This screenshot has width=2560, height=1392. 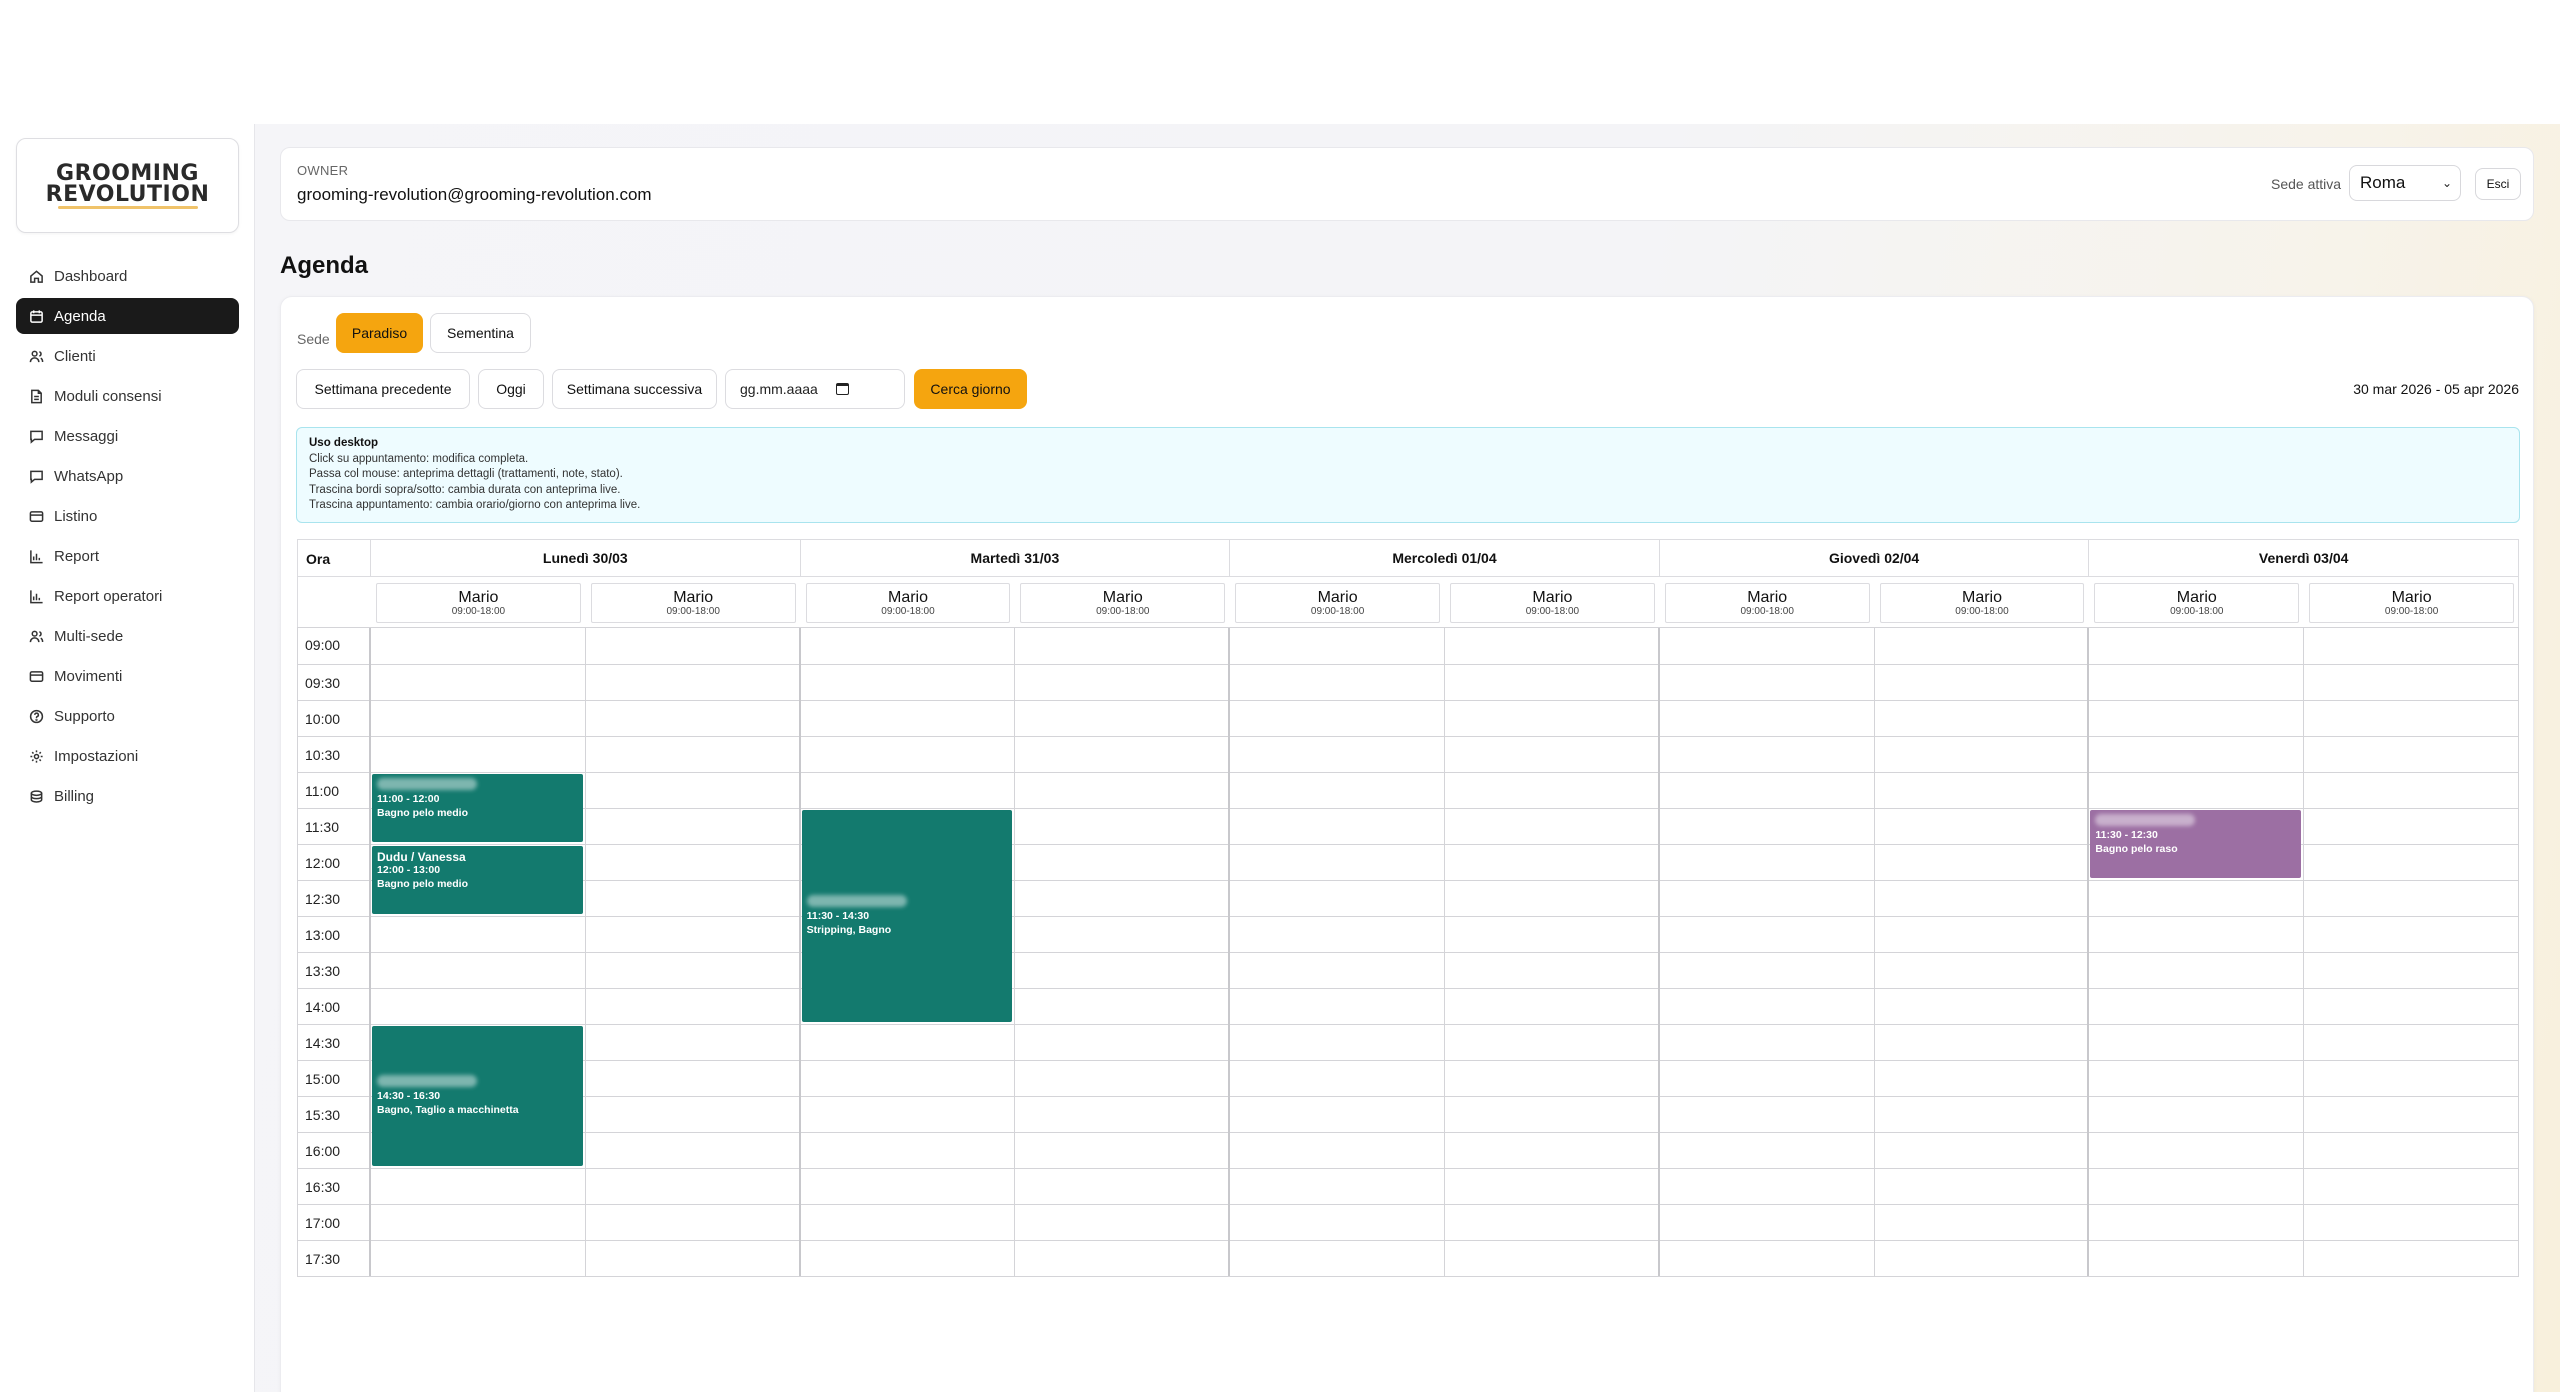 I want to click on time-slot-row: 13:30, so click(x=1408, y=970).